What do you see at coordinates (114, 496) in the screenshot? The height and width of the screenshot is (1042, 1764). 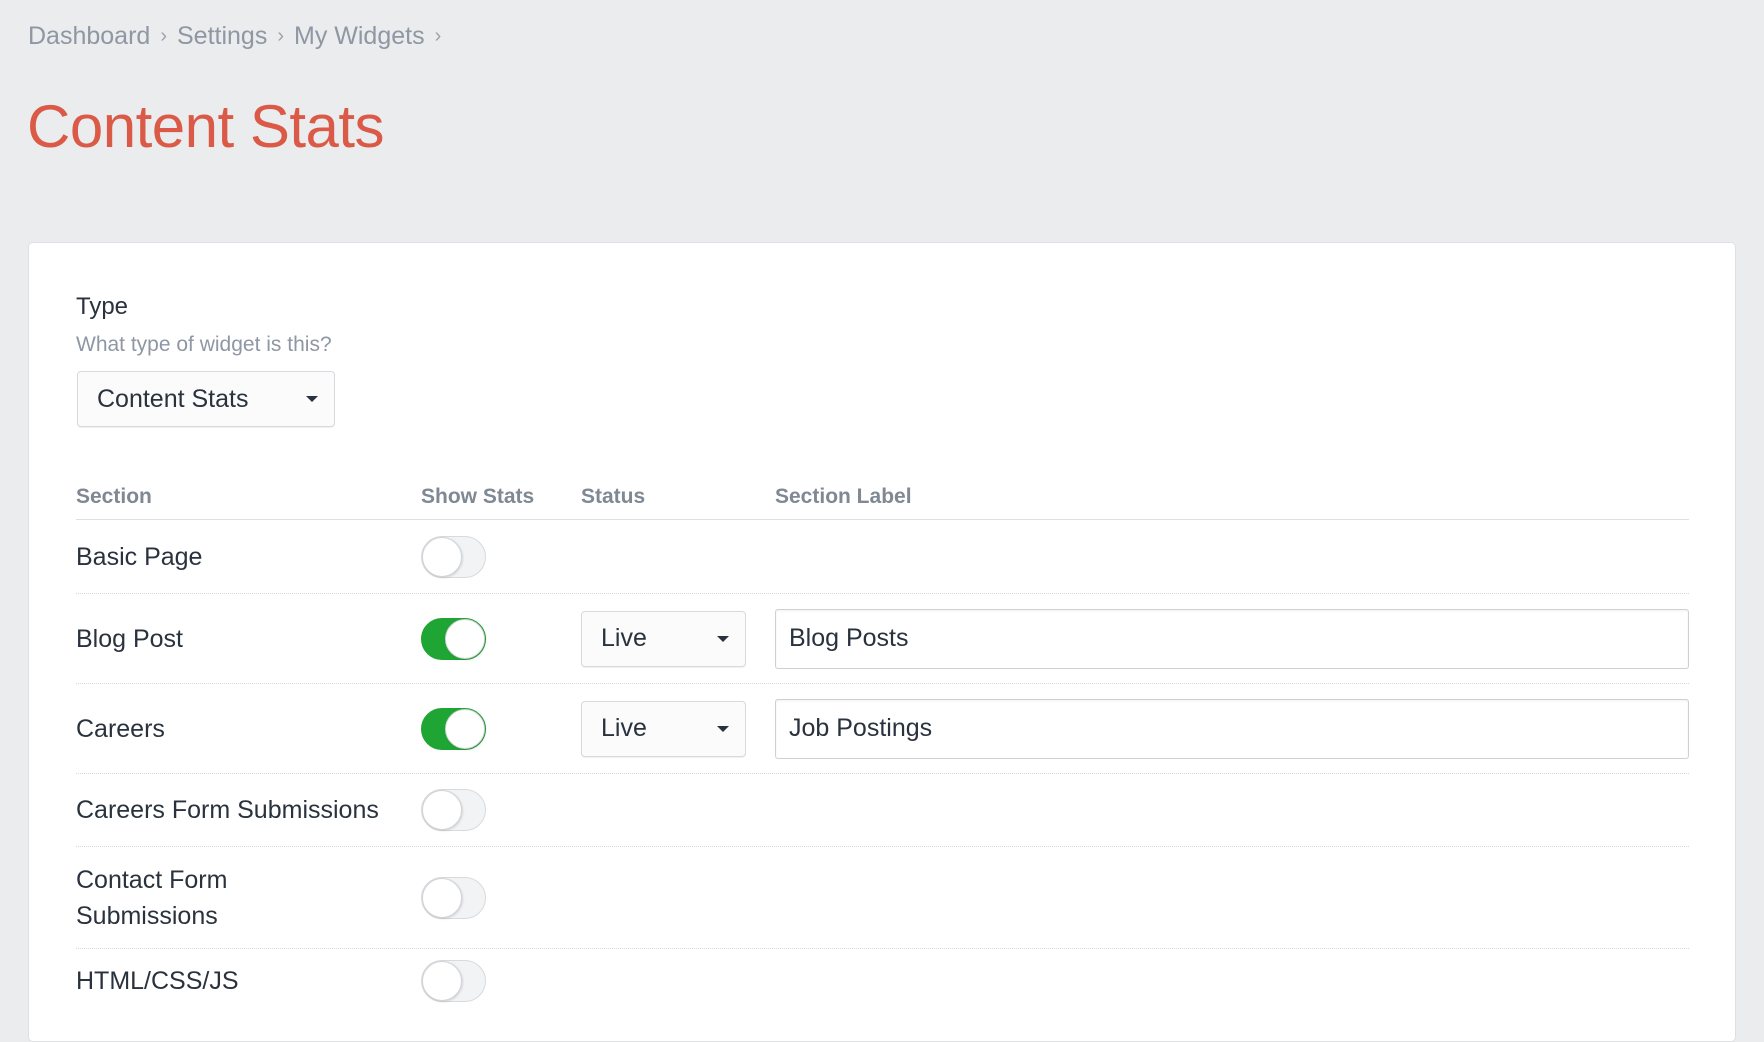 I see `header-section: Section` at bounding box center [114, 496].